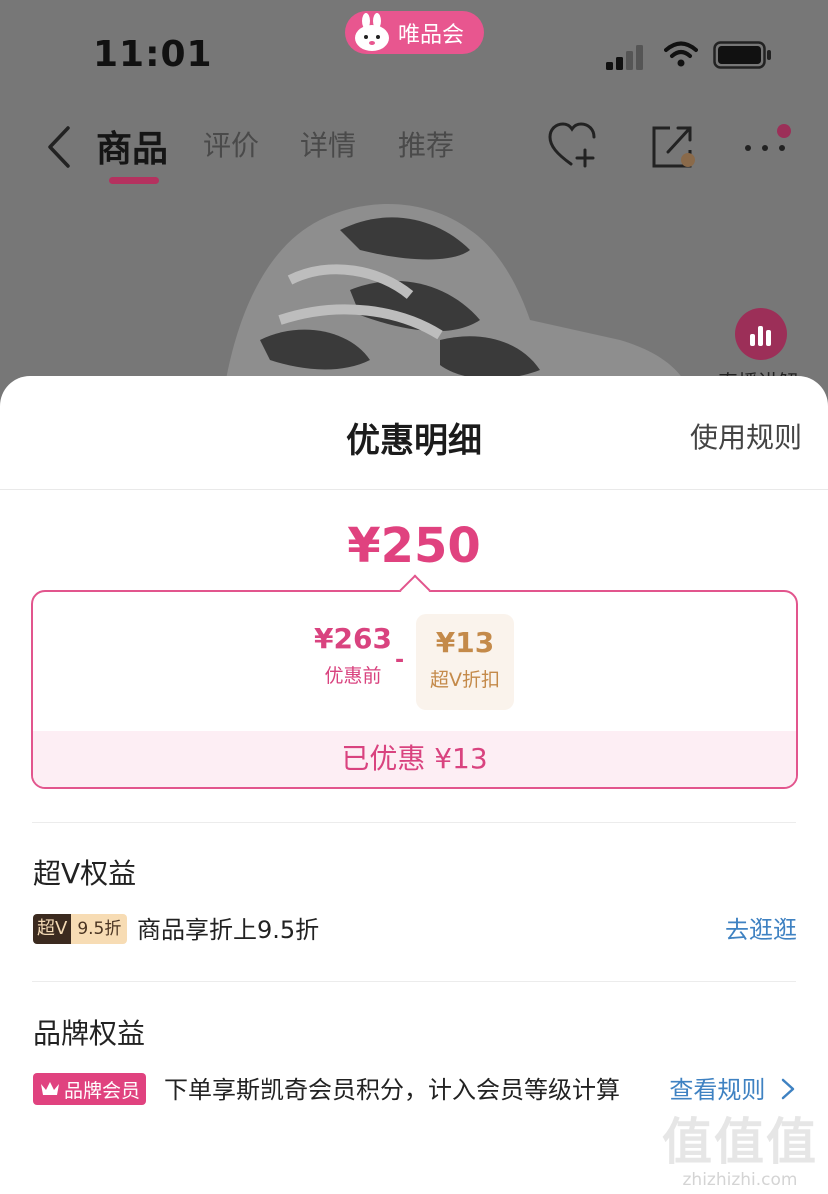  Describe the element at coordinates (102, 1090) in the screenshot. I see `brand-member-label: 品牌会员` at that location.